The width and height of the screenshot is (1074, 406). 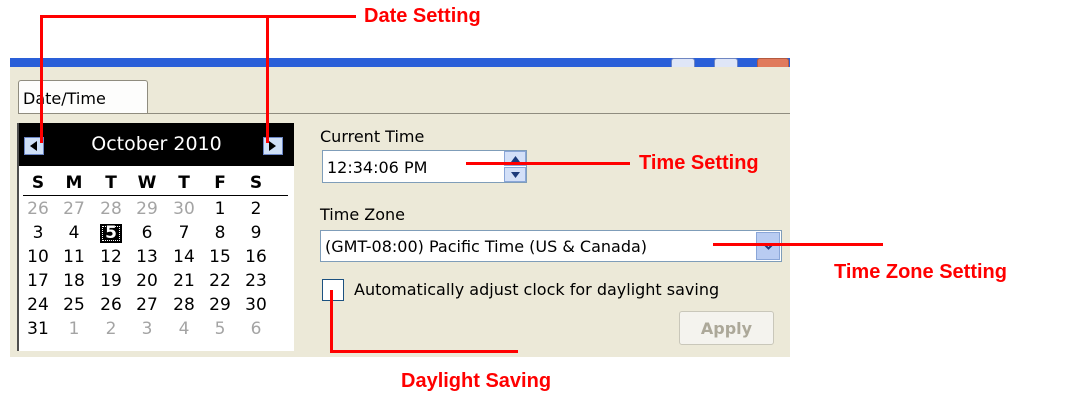 I want to click on time-zone-dropdown-button, so click(x=768, y=246).